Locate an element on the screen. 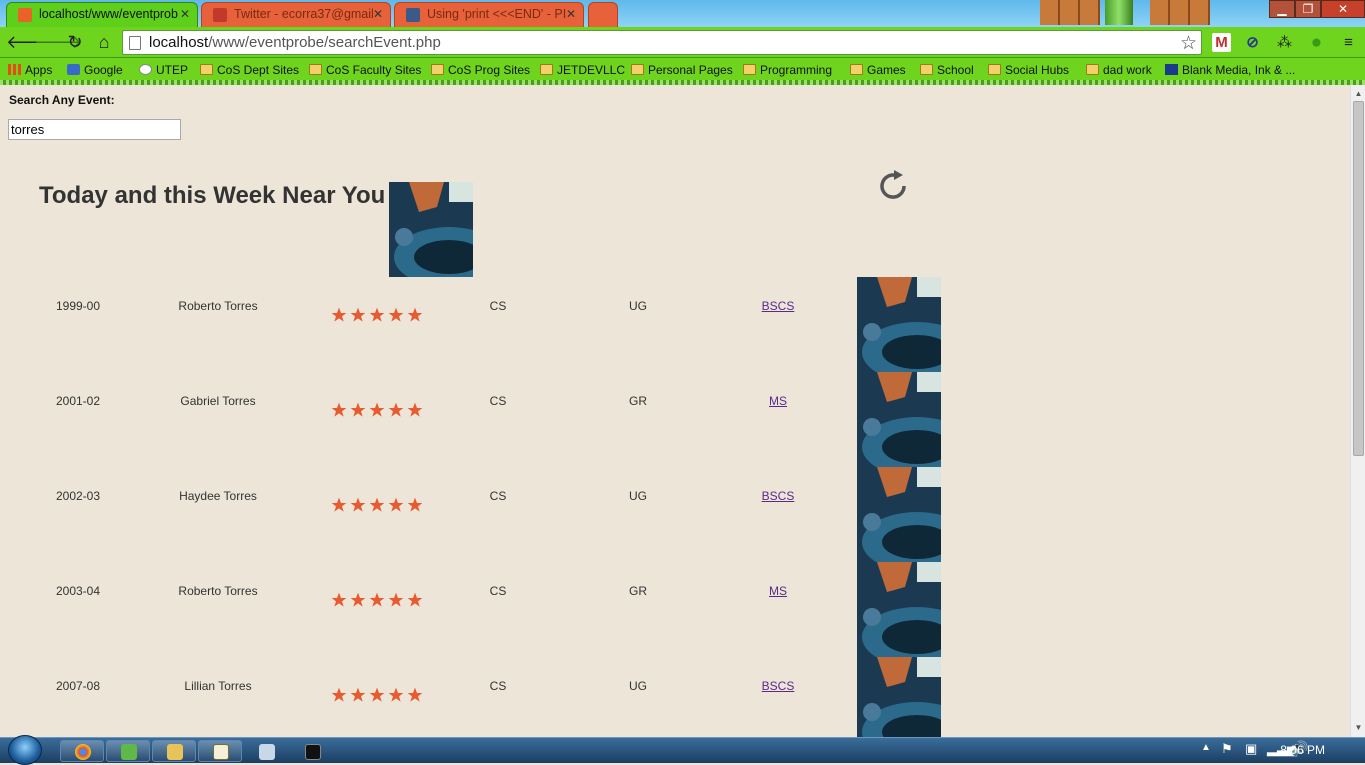 The height and width of the screenshot is (765, 1365). bookmark-jetdevllc: JETDEVLLC is located at coordinates (582, 70).